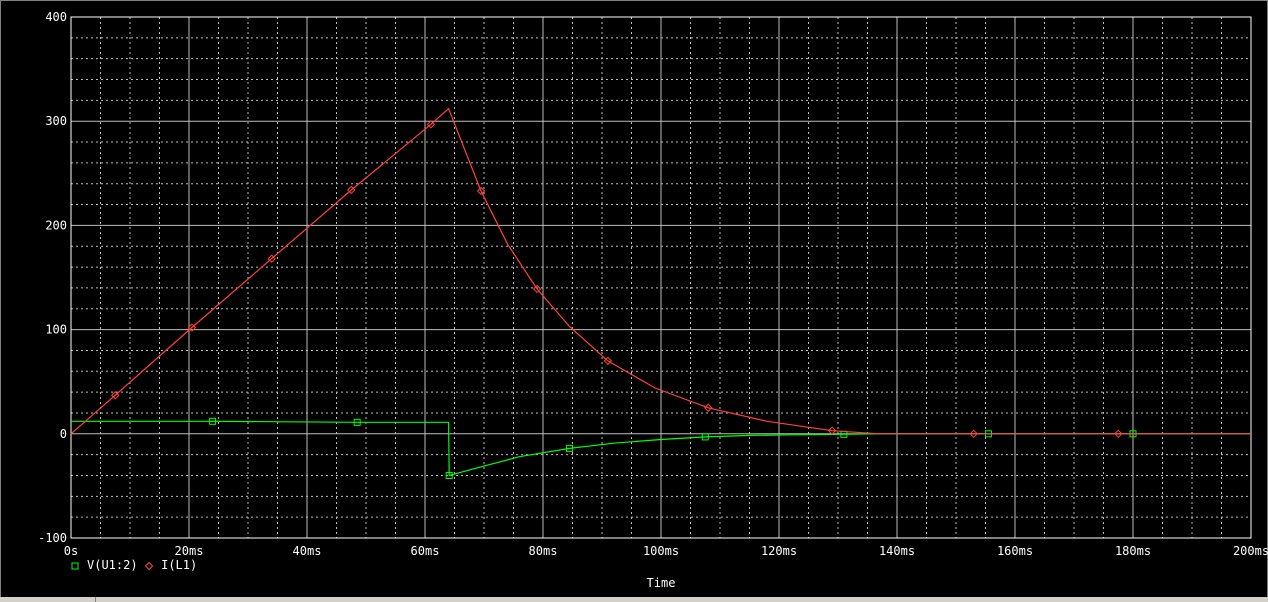 The image size is (1268, 602). Describe the element at coordinates (1133, 551) in the screenshot. I see `x-tick-label: 180ms` at that location.